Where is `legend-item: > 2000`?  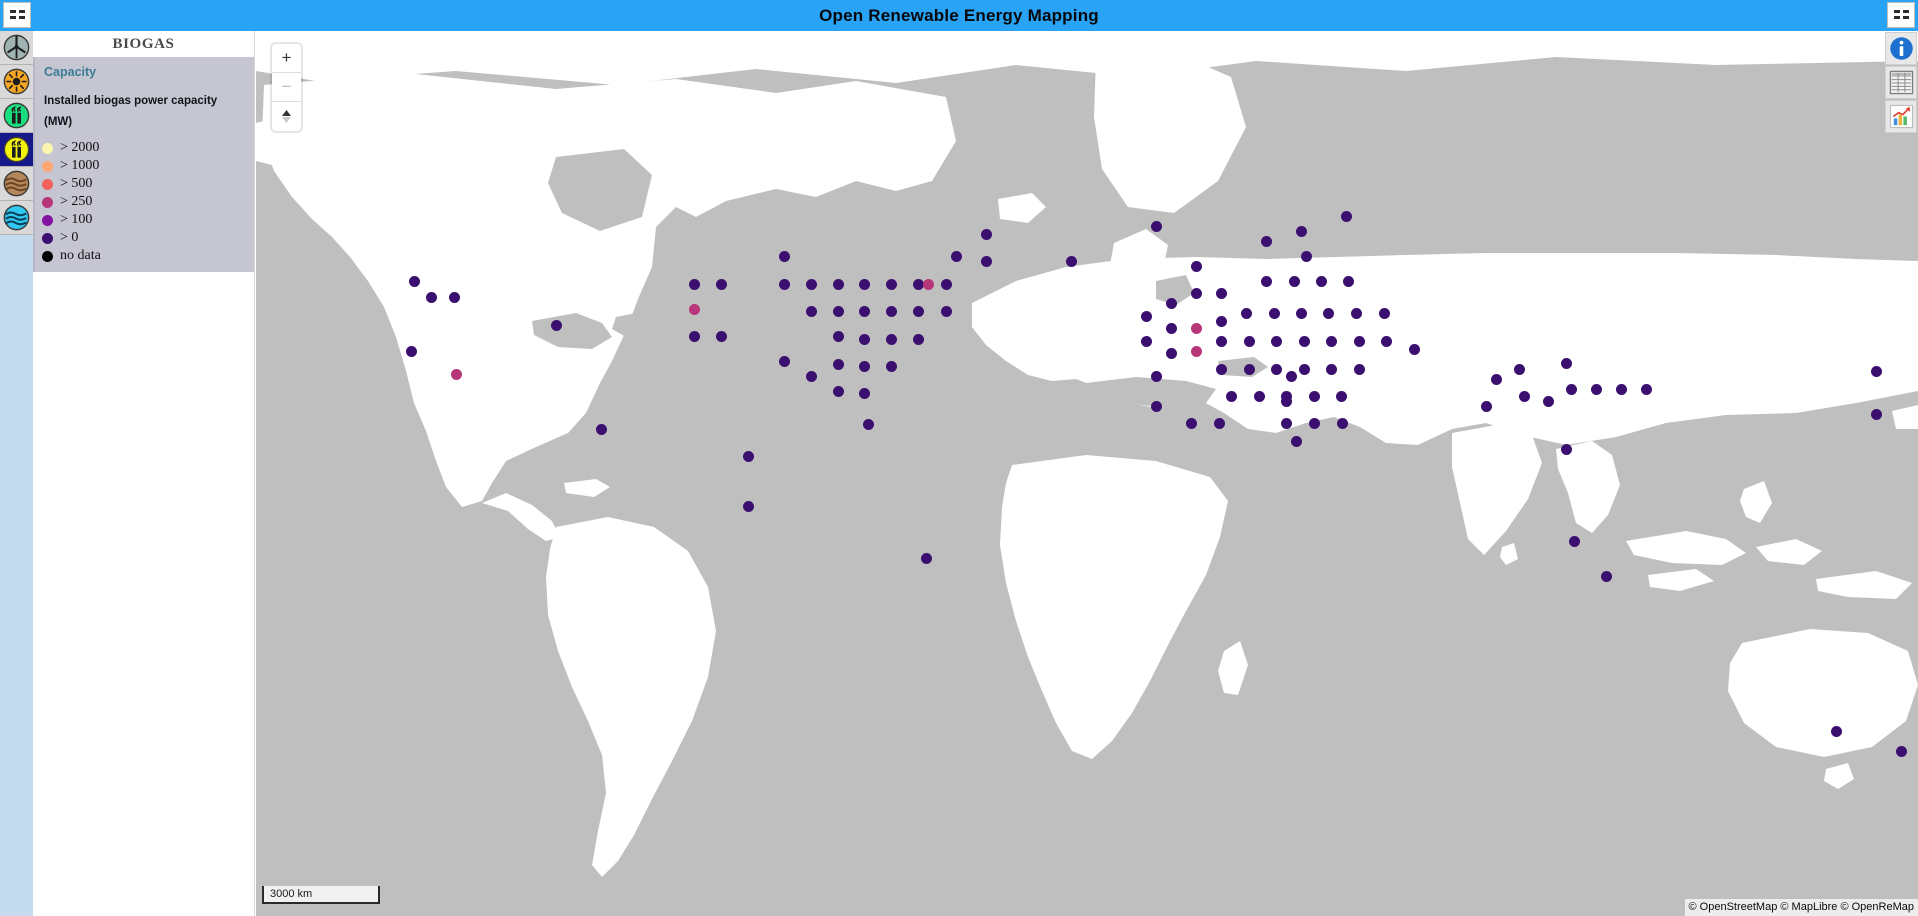
legend-item: > 2000 is located at coordinates (148, 148).